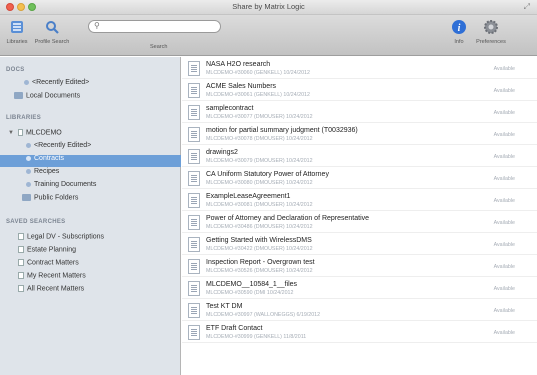  Describe the element at coordinates (52, 42) in the screenshot. I see `profile-search-label: Profile Search` at that location.